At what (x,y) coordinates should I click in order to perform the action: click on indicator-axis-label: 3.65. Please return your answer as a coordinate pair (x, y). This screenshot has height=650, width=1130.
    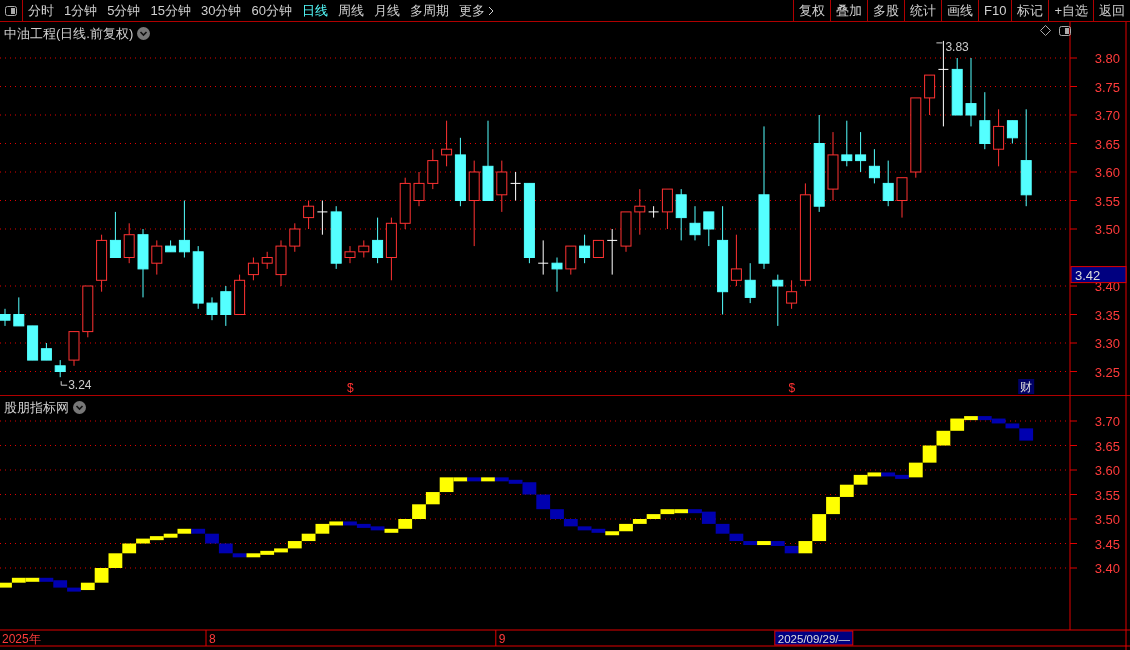
    Looking at the image, I should click on (1107, 446).